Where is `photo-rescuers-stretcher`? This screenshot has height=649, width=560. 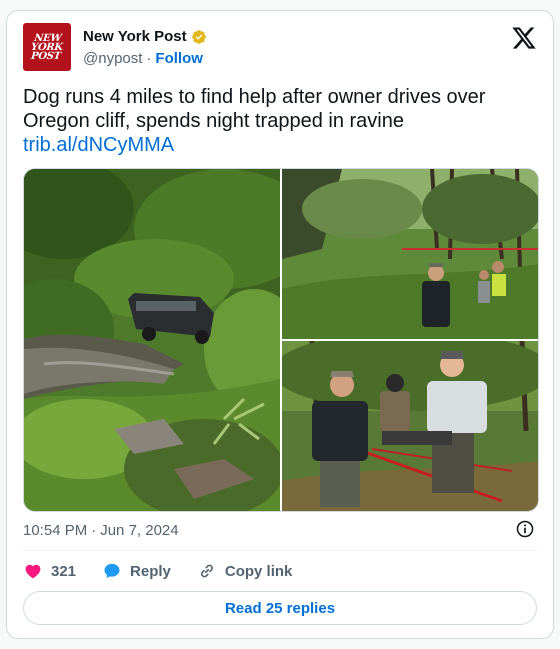 photo-rescuers-stretcher is located at coordinates (410, 426).